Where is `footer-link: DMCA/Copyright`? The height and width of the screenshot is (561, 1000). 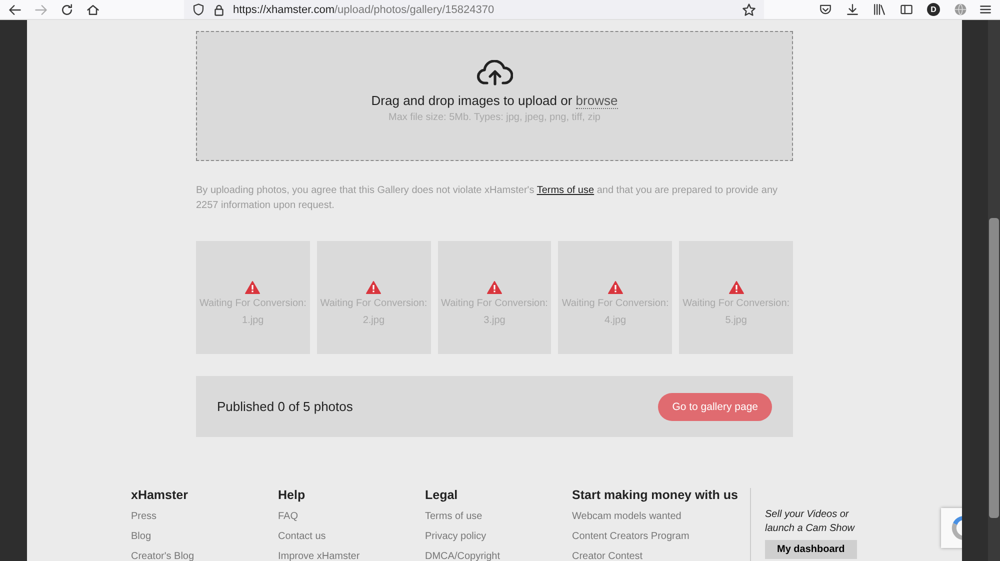
footer-link: DMCA/Copyright is located at coordinates (462, 556).